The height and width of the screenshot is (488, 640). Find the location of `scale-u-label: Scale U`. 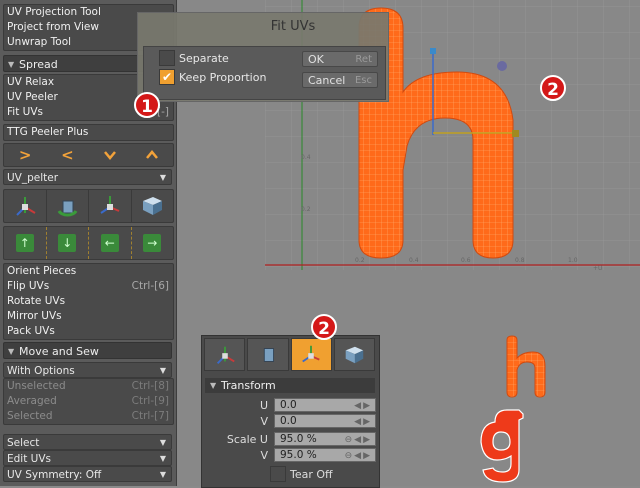

scale-u-label: Scale U is located at coordinates (247, 439).